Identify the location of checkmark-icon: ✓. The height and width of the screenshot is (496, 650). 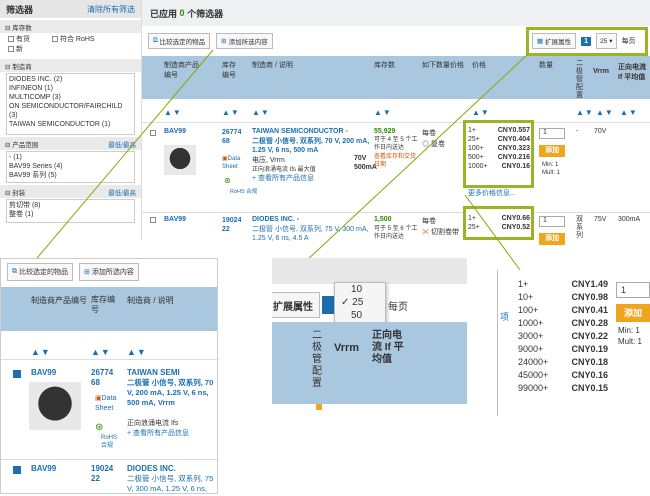
(347, 302).